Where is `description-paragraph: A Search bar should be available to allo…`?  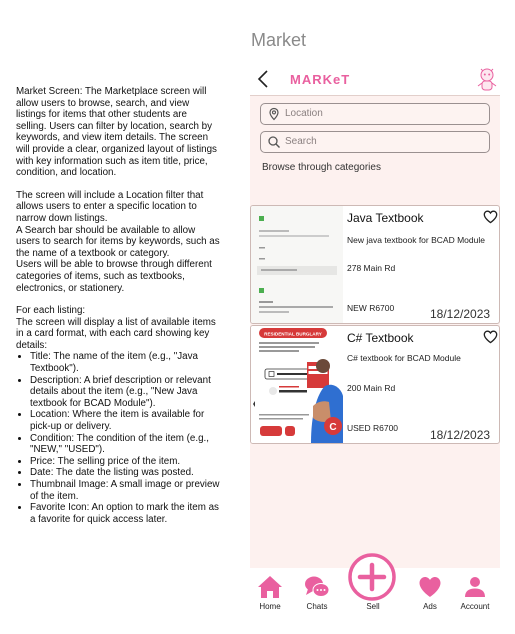
description-paragraph: A Search bar should be available to allo… is located at coordinates (118, 241).